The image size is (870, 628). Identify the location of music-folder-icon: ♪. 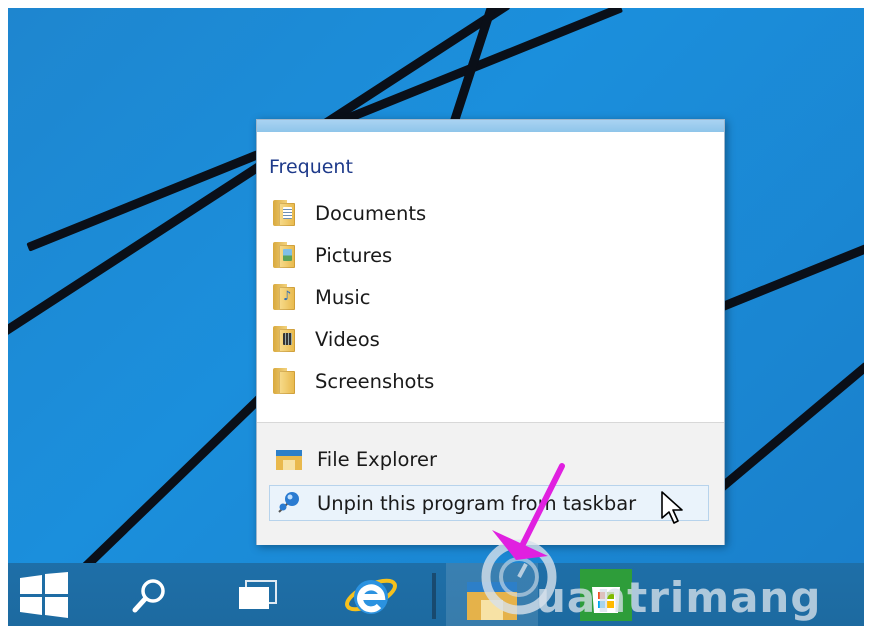
(285, 297).